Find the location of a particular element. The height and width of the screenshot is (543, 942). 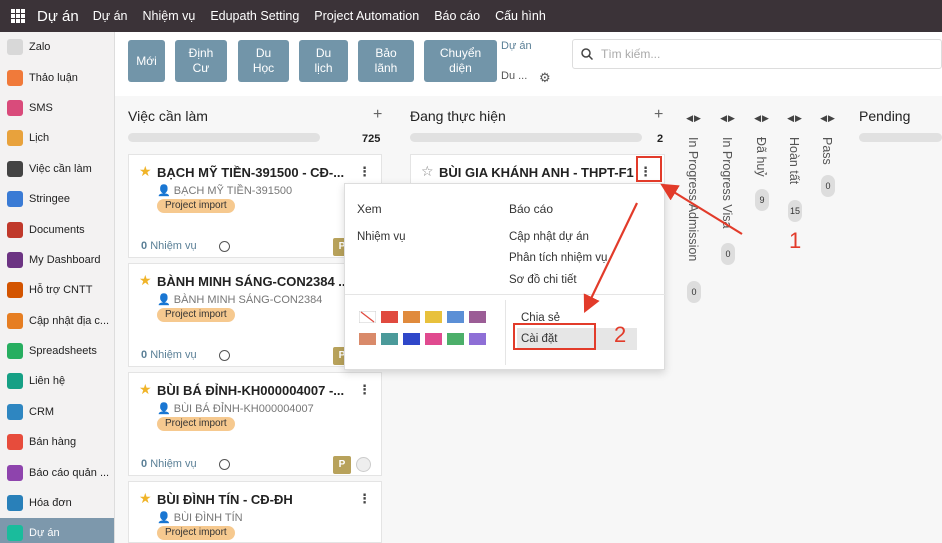

annotation-number-2: 2 is located at coordinates (620, 334).